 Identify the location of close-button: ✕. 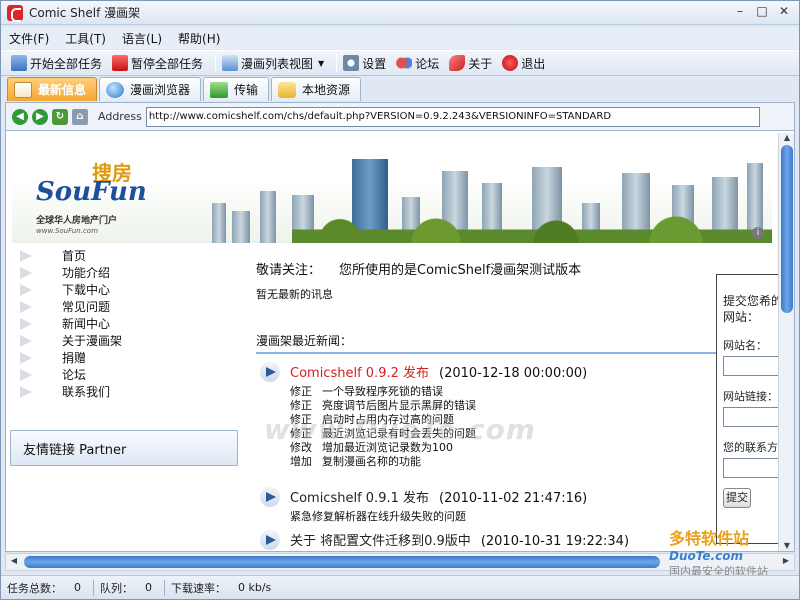
(784, 12).